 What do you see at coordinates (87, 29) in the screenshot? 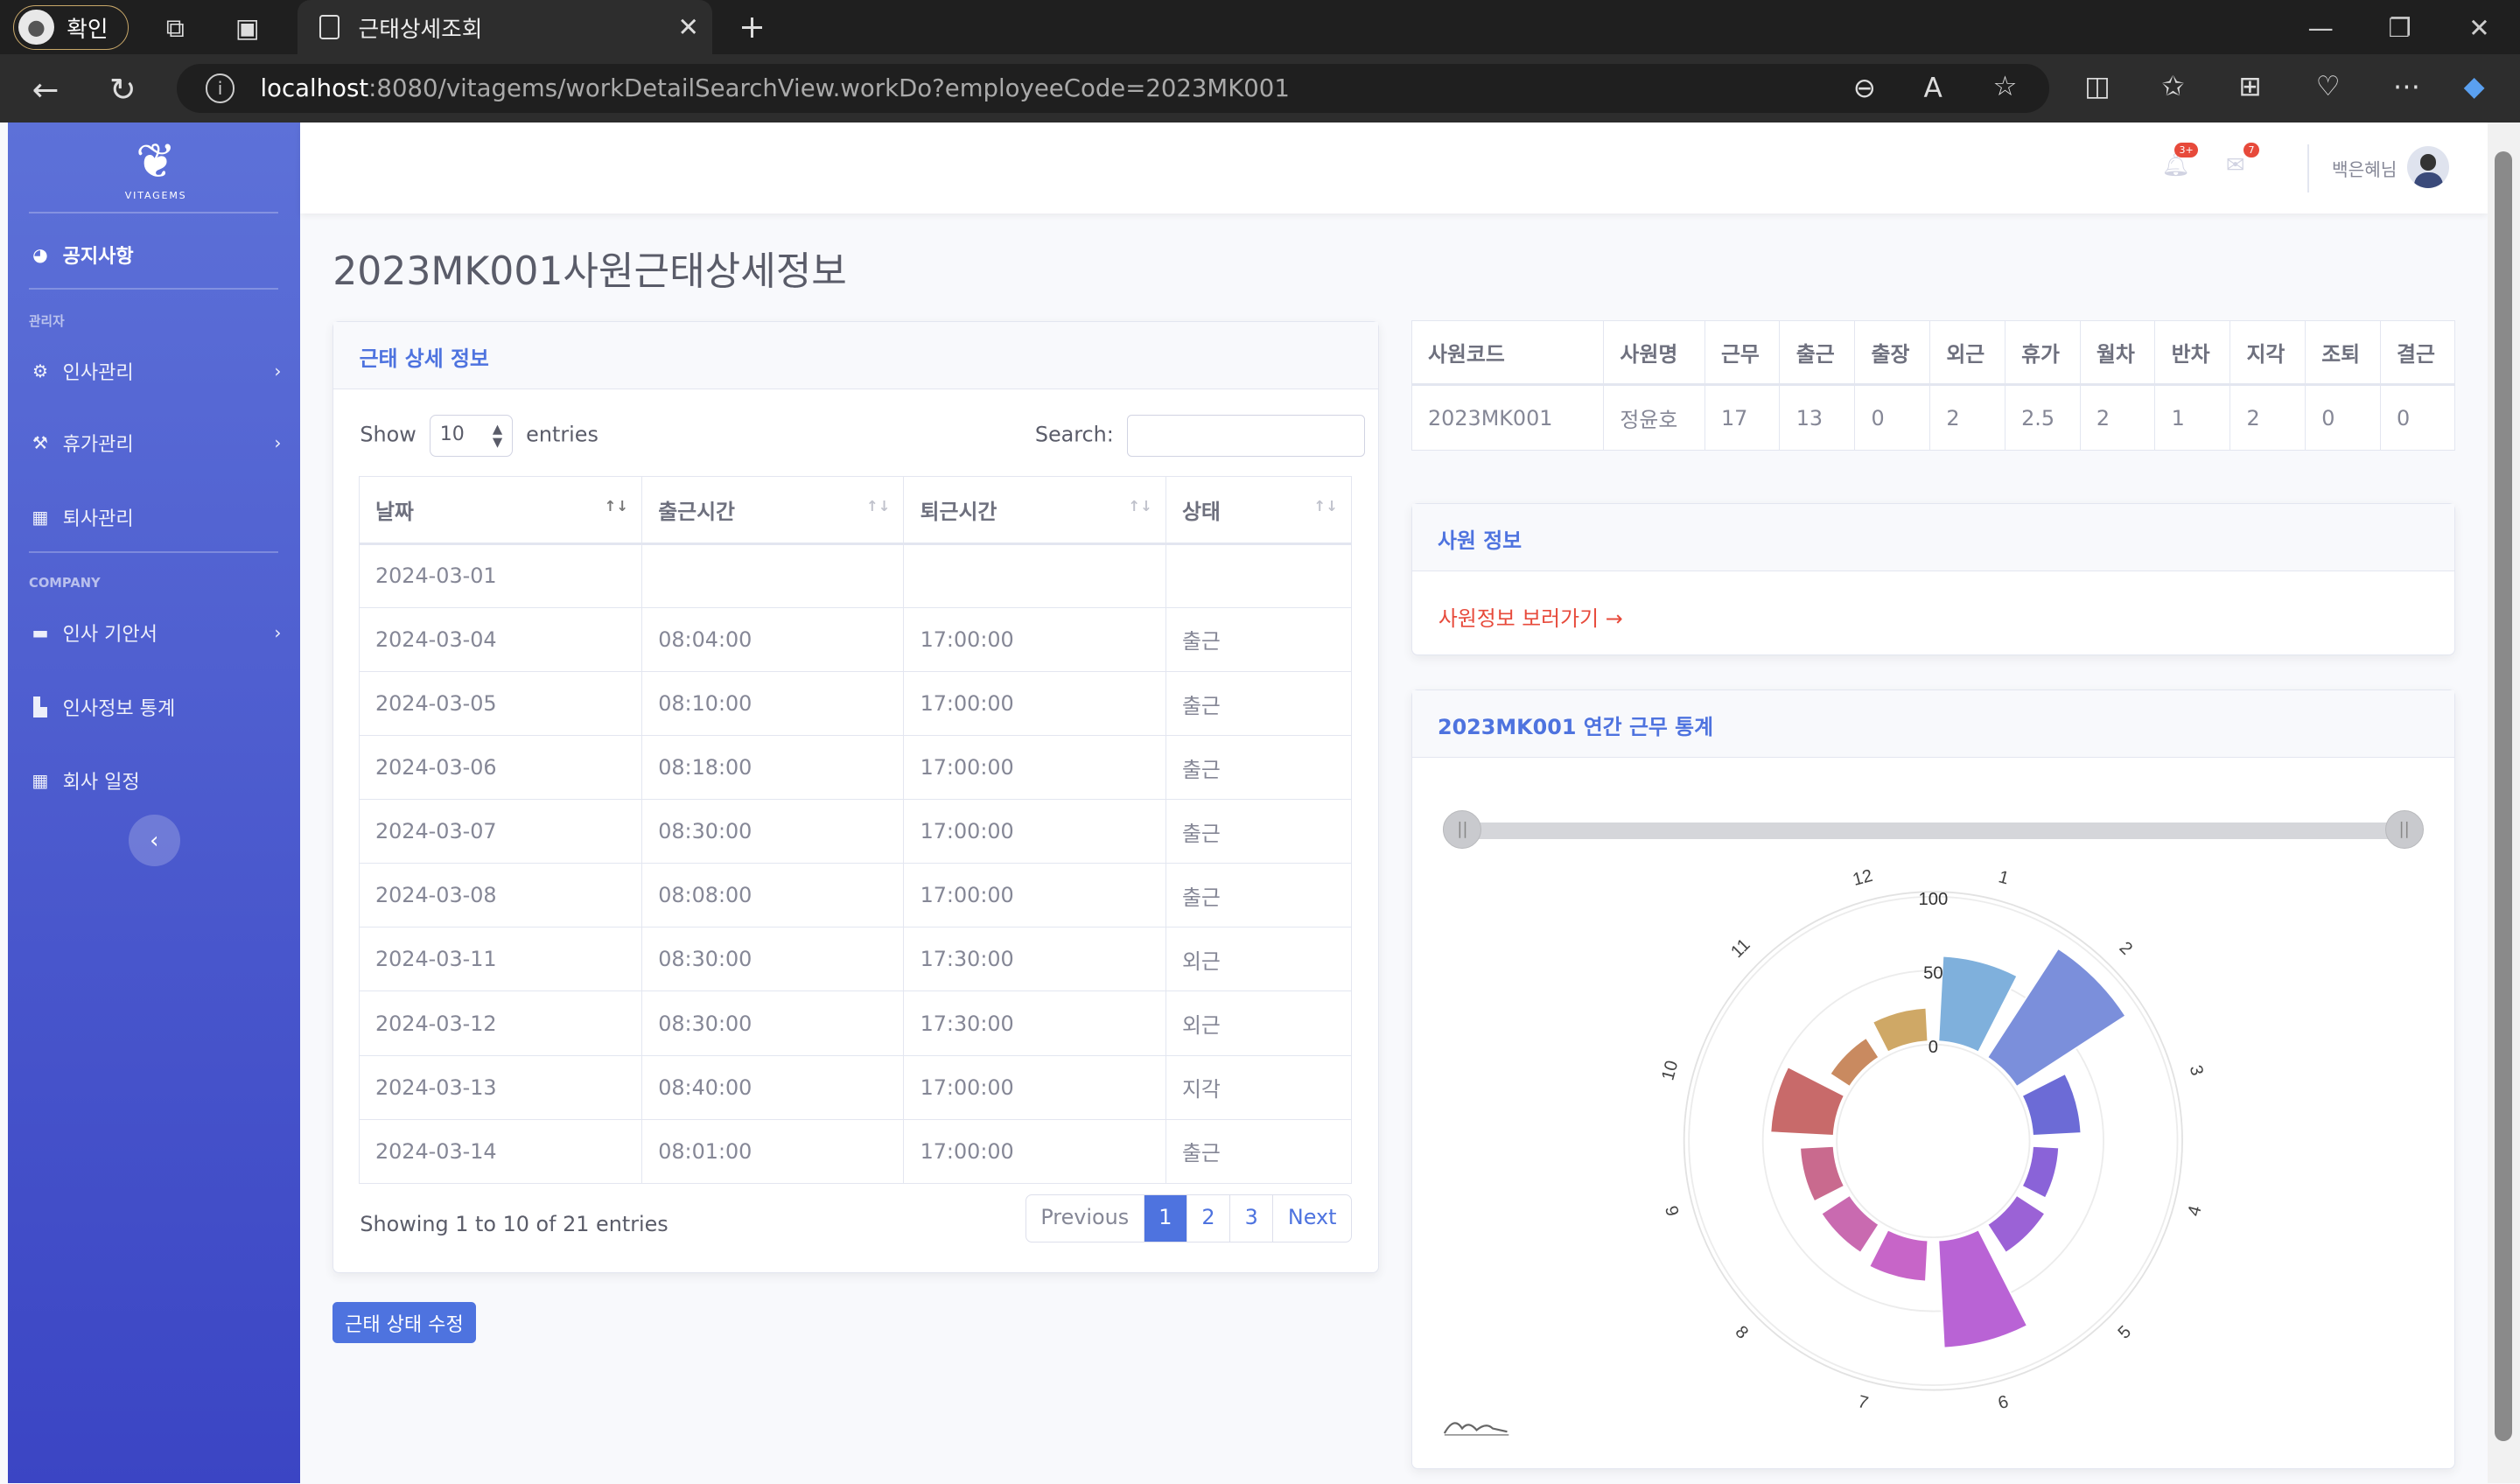
I see `profile-label: 확인` at bounding box center [87, 29].